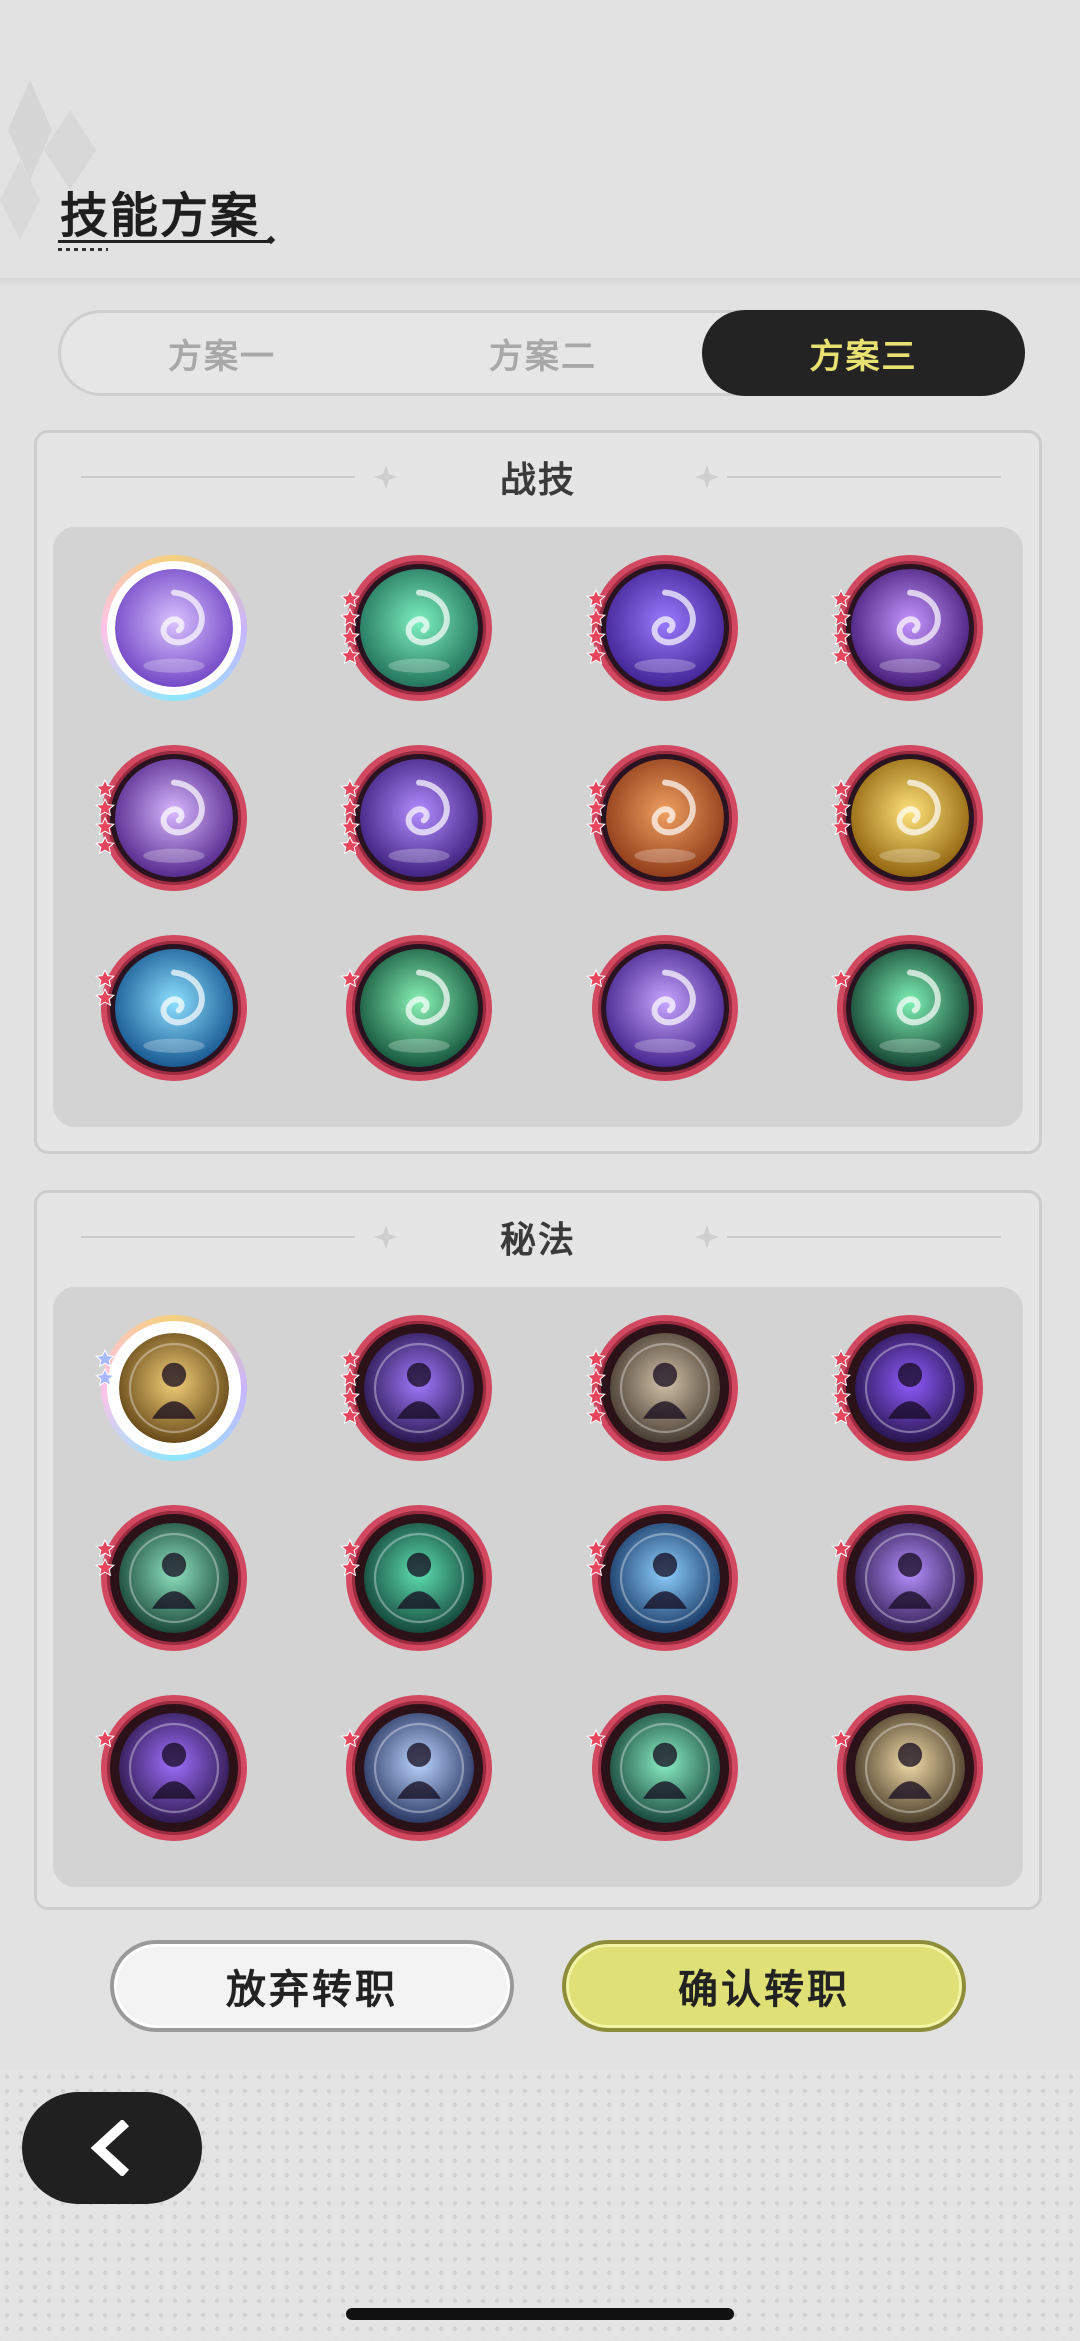 The image size is (1080, 2341). What do you see at coordinates (174, 628) in the screenshot?
I see `purple-throne-skill-icon` at bounding box center [174, 628].